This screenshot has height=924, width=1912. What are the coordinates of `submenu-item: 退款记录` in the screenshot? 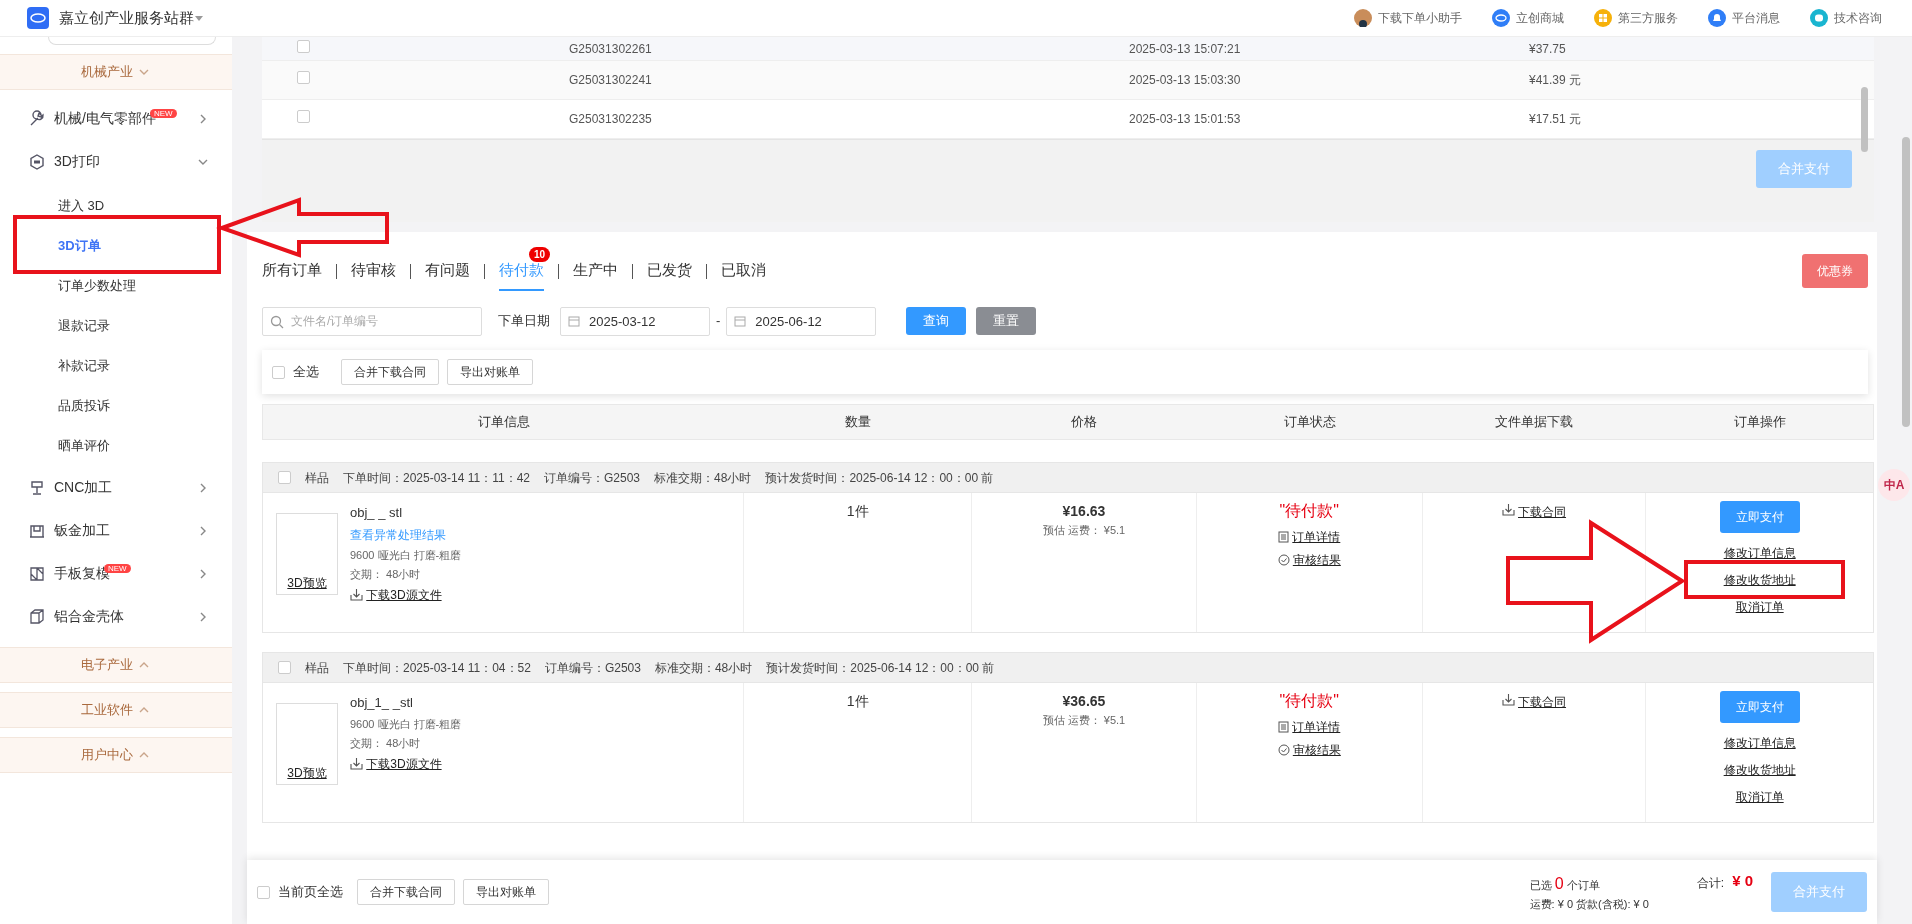 It's located at (116, 326).